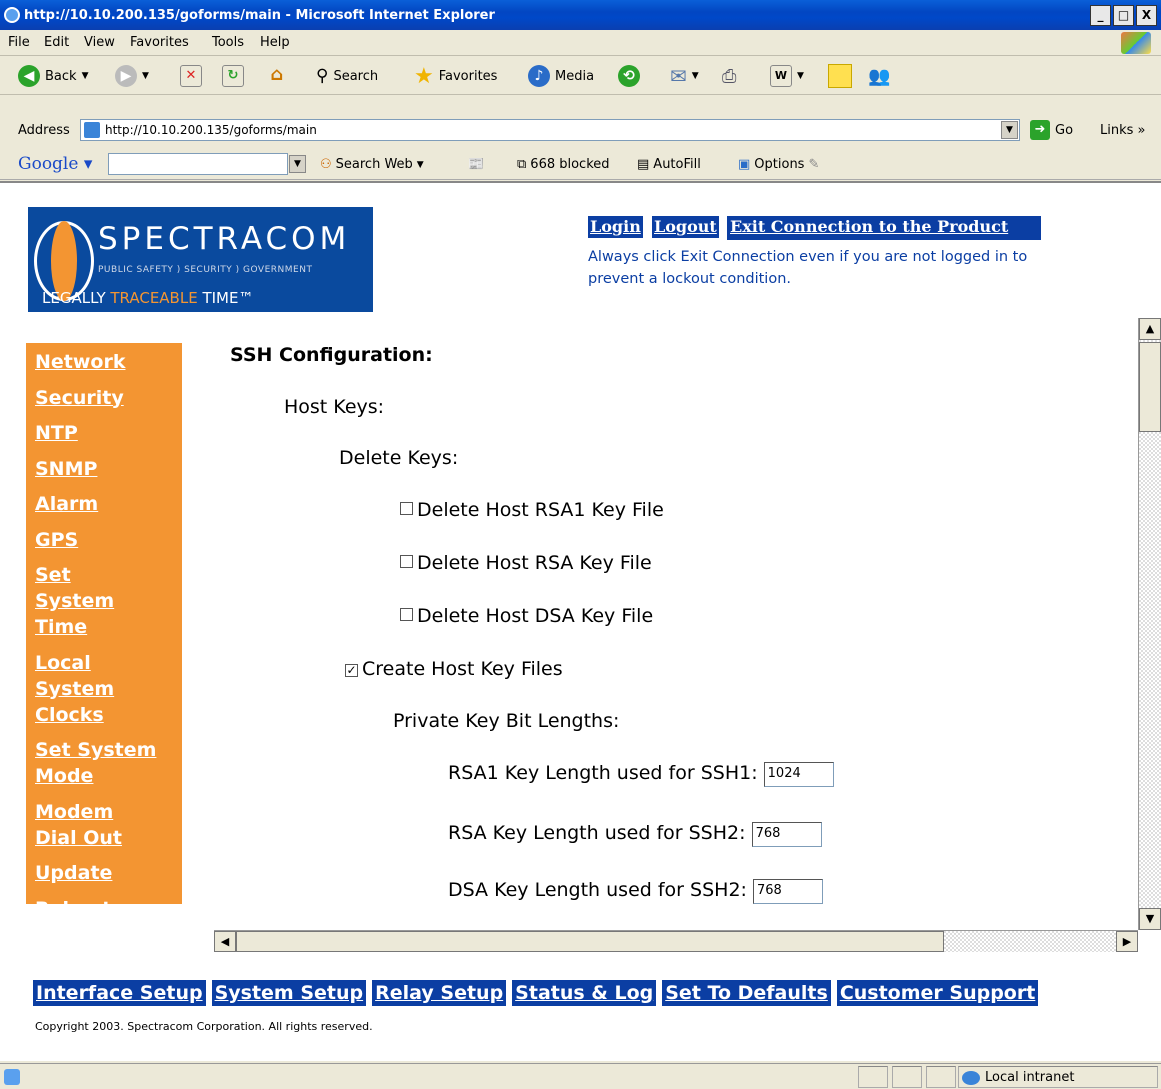 The width and height of the screenshot is (1161, 1089). Describe the element at coordinates (108, 398) in the screenshot. I see `nav-security: Security` at that location.